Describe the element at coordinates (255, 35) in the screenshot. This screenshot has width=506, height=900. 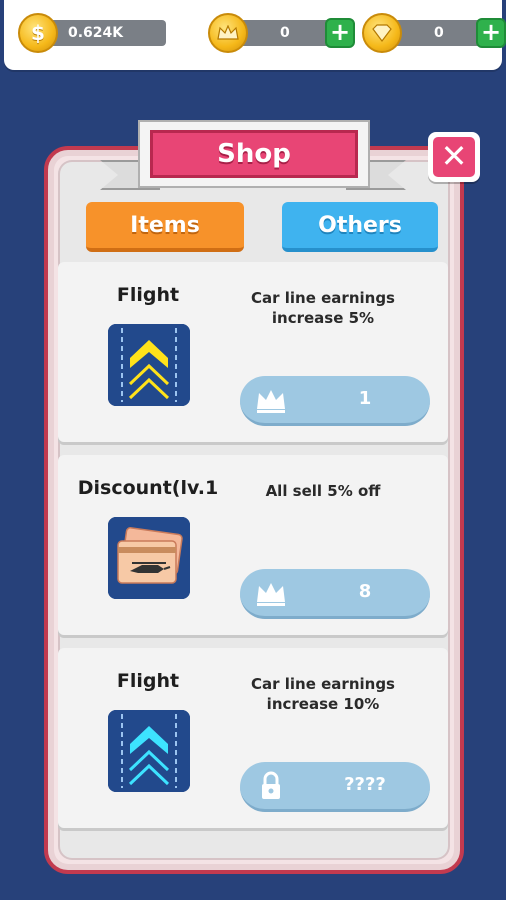
I see `top-hud: $ 0.624K 0 + 0 +` at that location.